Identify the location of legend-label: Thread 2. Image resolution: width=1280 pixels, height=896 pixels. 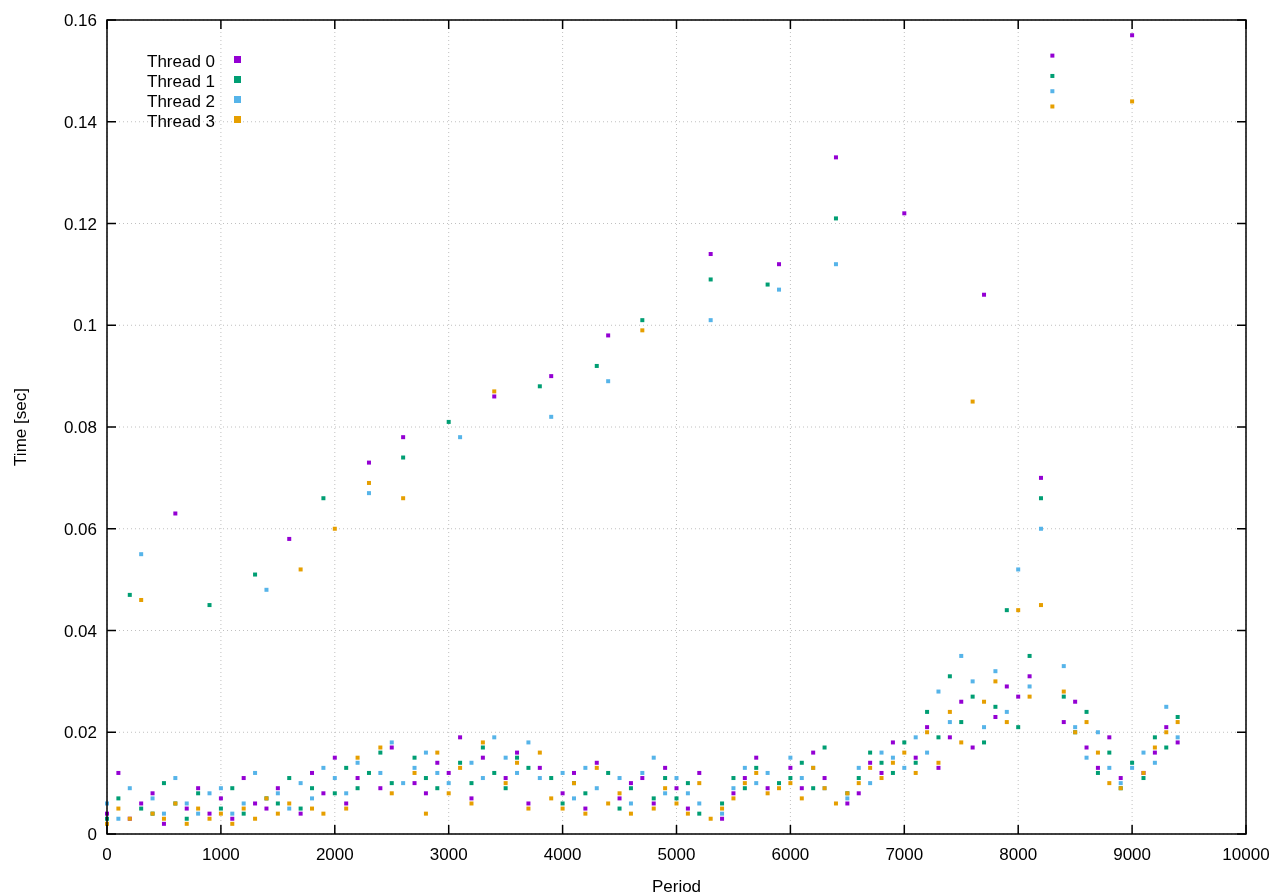
(181, 101).